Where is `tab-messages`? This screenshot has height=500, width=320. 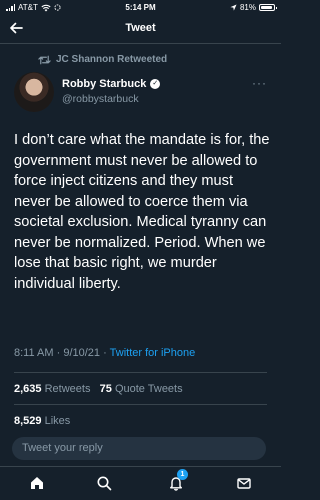 tab-messages is located at coordinates (244, 483).